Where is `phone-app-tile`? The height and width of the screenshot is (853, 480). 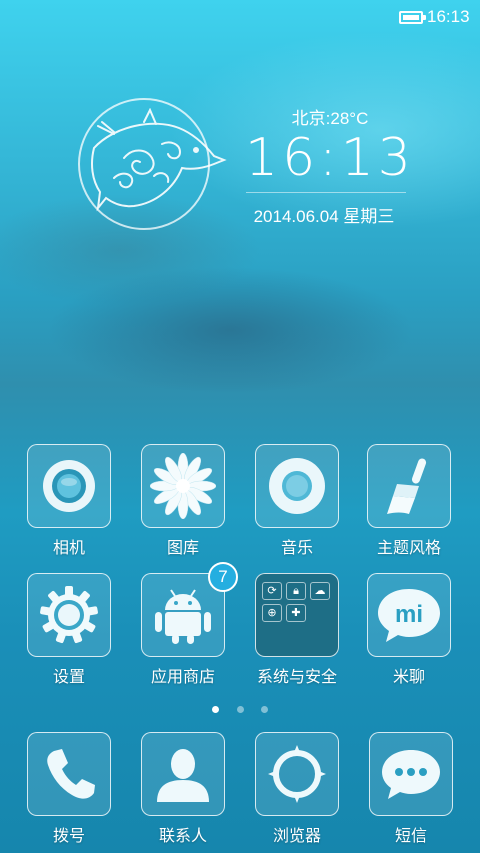 phone-app-tile is located at coordinates (69, 774).